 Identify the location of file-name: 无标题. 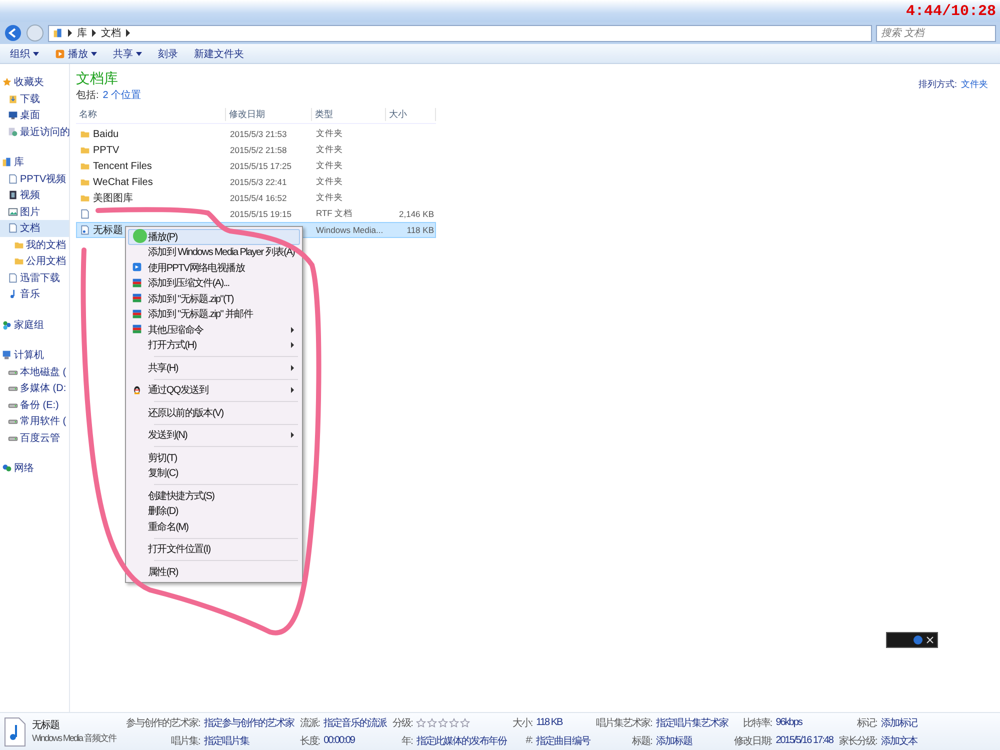
(108, 230).